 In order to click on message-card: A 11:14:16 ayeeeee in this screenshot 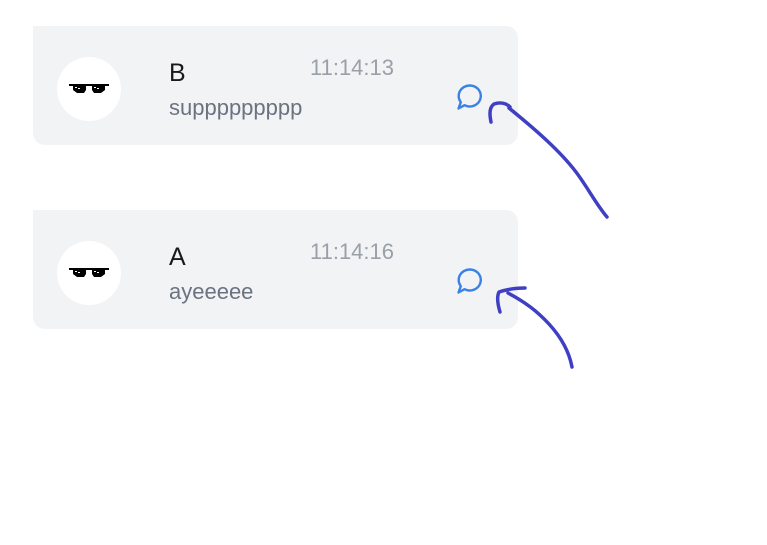, I will do `click(275, 269)`.